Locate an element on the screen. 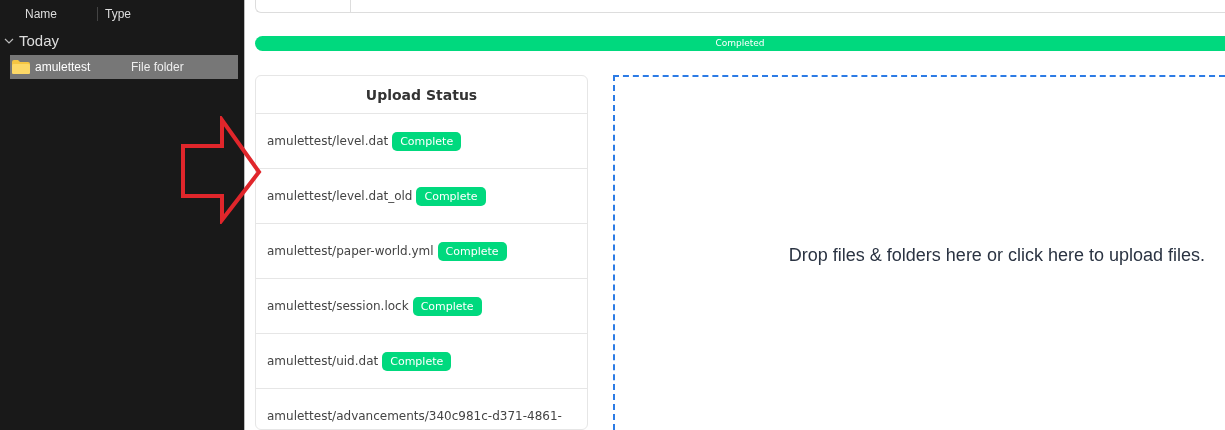  file-path: amulettest/level.dat is located at coordinates (328, 141).